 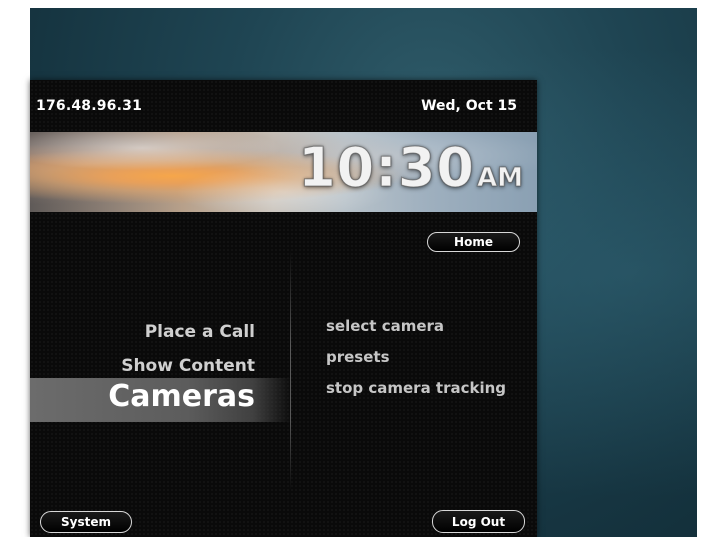 What do you see at coordinates (86, 522) in the screenshot?
I see `system-button: System` at bounding box center [86, 522].